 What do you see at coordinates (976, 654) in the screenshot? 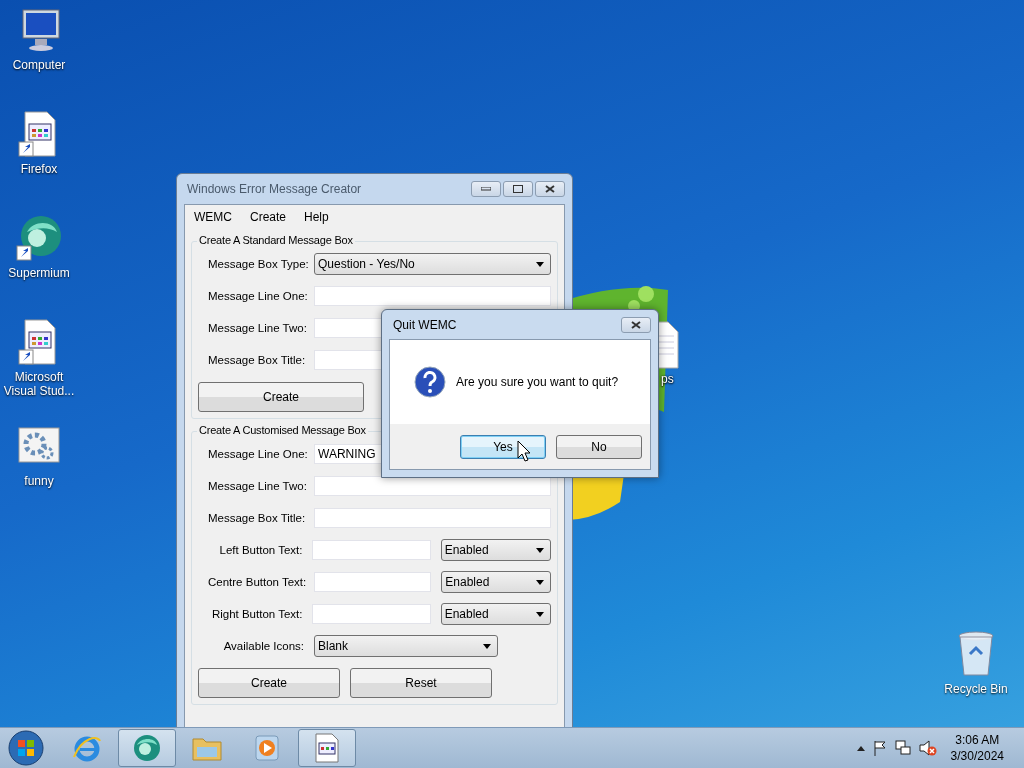
I see `recycle-bin-icon` at bounding box center [976, 654].